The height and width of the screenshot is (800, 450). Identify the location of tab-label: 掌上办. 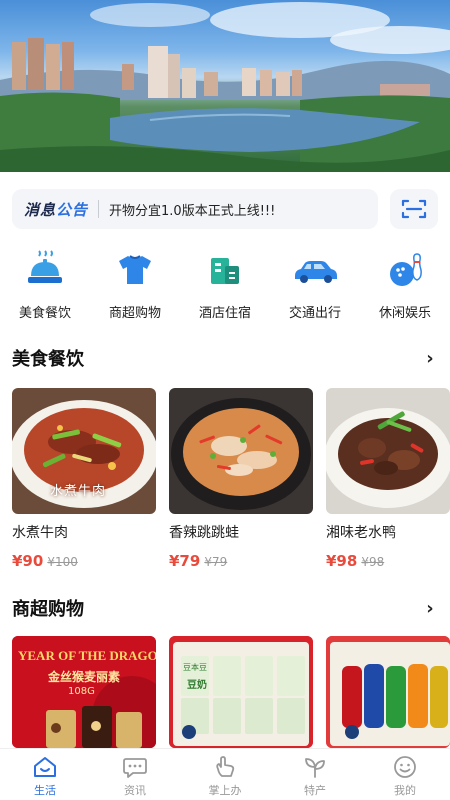
(225, 790).